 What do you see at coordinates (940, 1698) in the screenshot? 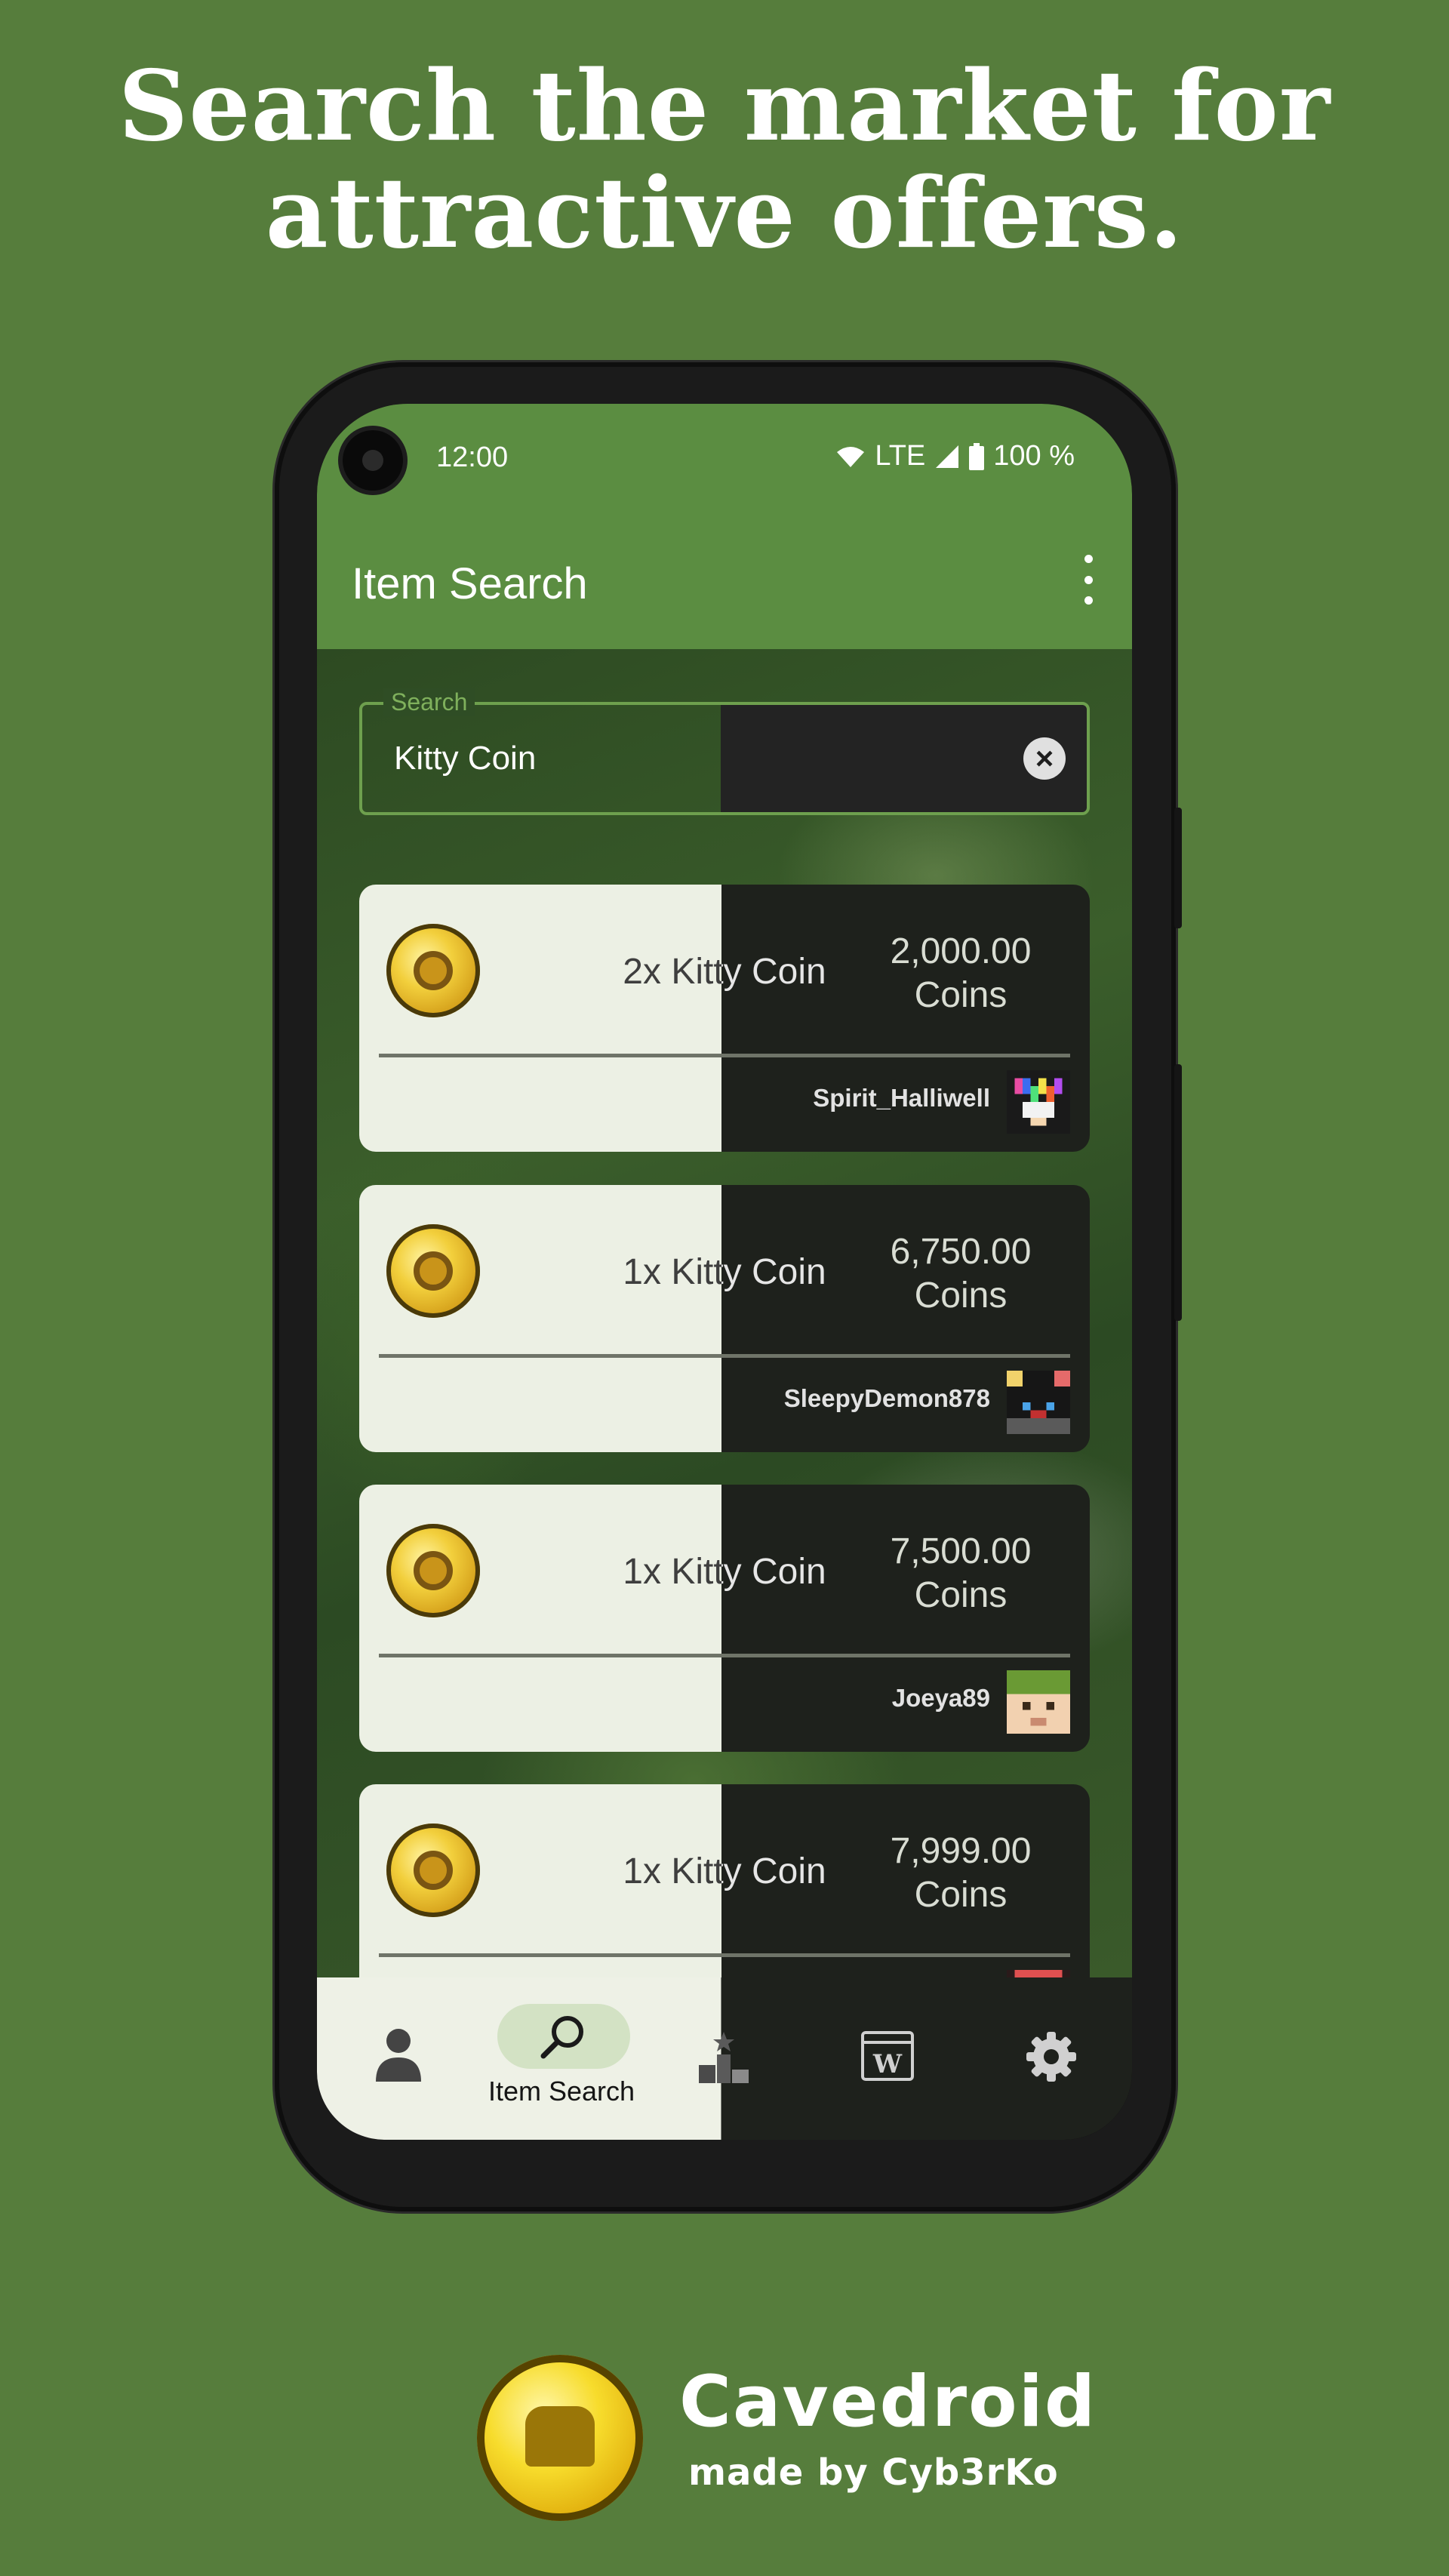
I see `listing-seller: Joeya89` at bounding box center [940, 1698].